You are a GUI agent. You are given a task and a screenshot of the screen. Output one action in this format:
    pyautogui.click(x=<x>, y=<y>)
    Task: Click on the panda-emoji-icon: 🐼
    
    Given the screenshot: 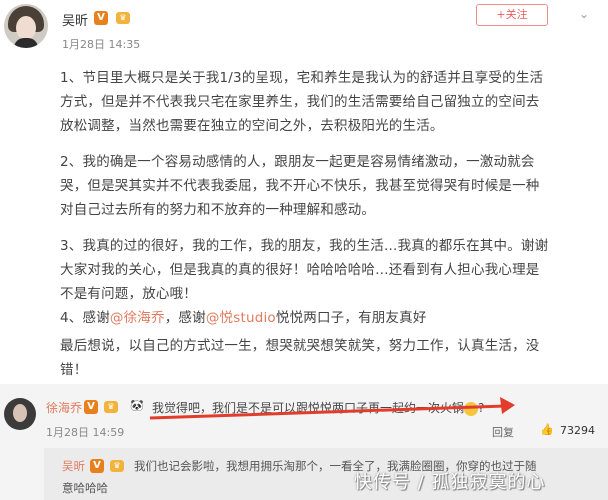 What is the action you would take?
    pyautogui.click(x=137, y=405)
    